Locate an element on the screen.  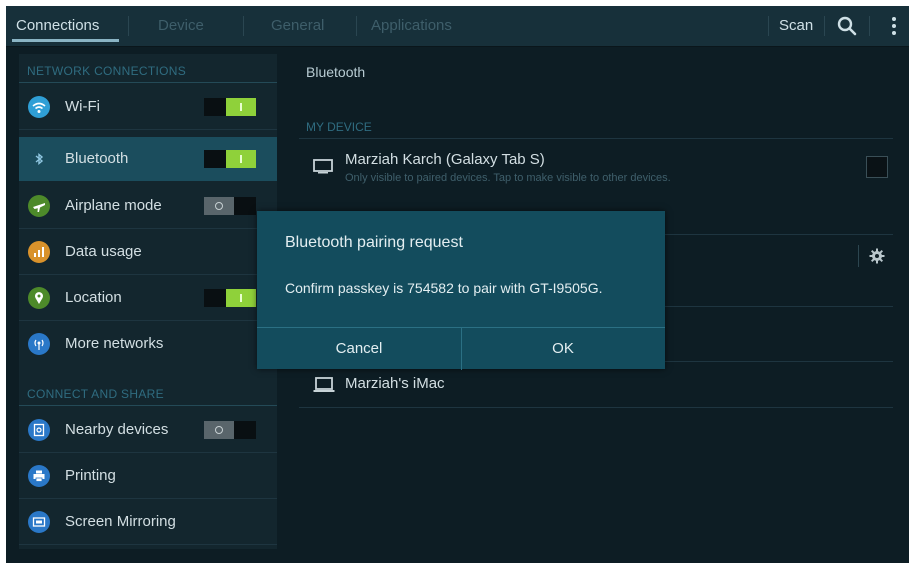
bluetooth-toggle is located at coordinates (230, 159).